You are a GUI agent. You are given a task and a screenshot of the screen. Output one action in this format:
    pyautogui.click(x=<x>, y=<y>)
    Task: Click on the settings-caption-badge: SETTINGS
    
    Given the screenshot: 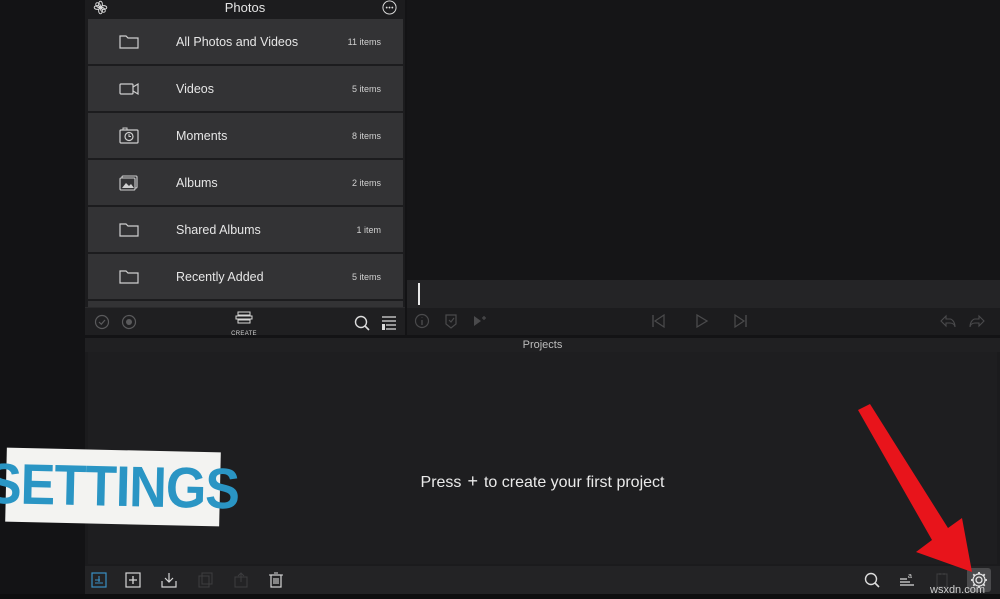 What is the action you would take?
    pyautogui.click(x=120, y=487)
    